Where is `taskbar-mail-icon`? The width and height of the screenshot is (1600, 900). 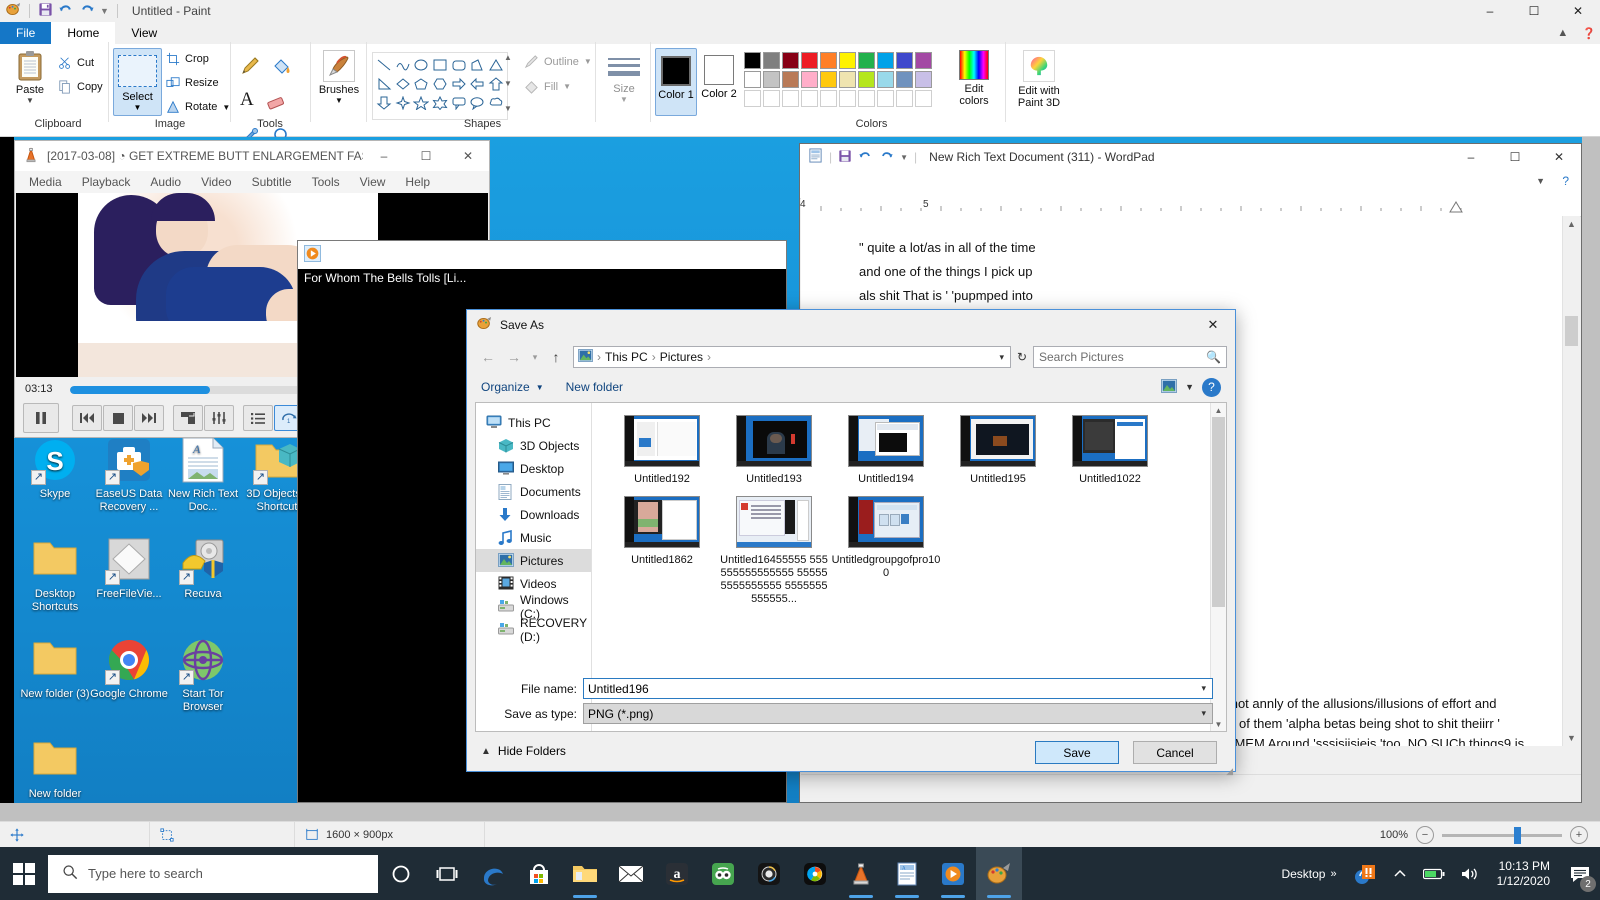 taskbar-mail-icon is located at coordinates (631, 873).